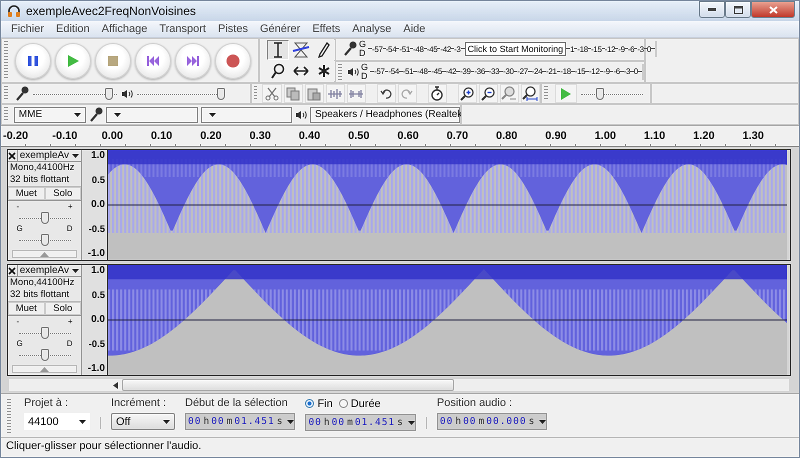  Describe the element at coordinates (96, 344) in the screenshot. I see `amplitude-scale-label: -0.5` at that location.